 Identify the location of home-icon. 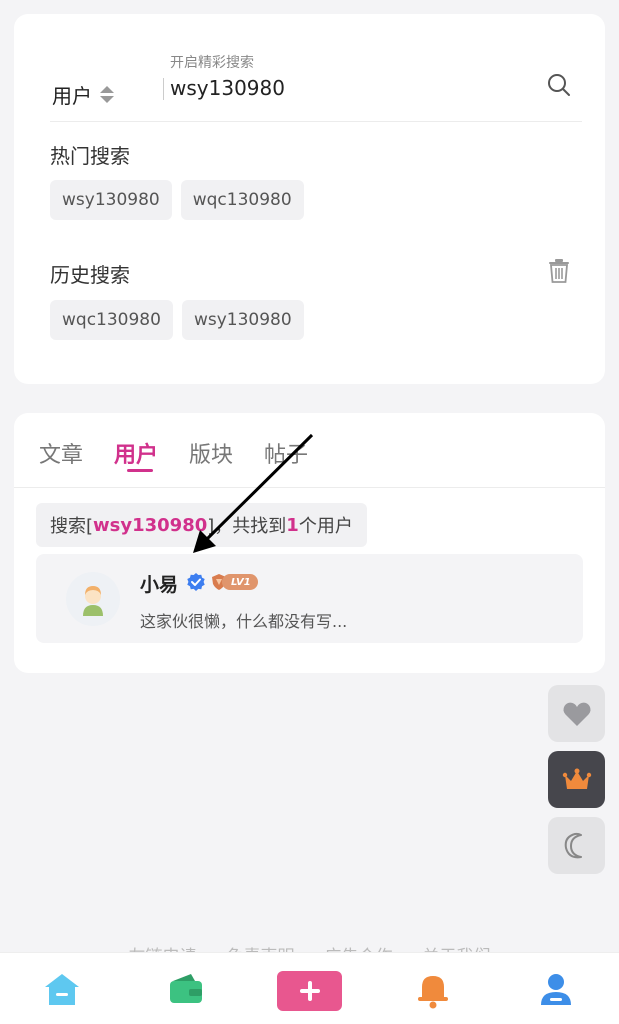
(62, 990).